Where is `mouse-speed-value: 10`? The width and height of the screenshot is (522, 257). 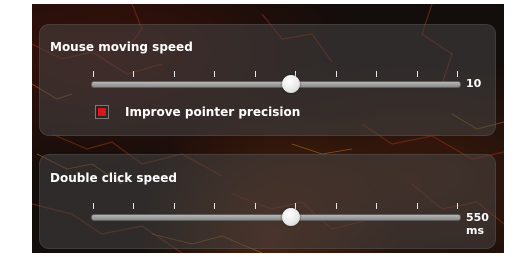 mouse-speed-value: 10 is located at coordinates (474, 83).